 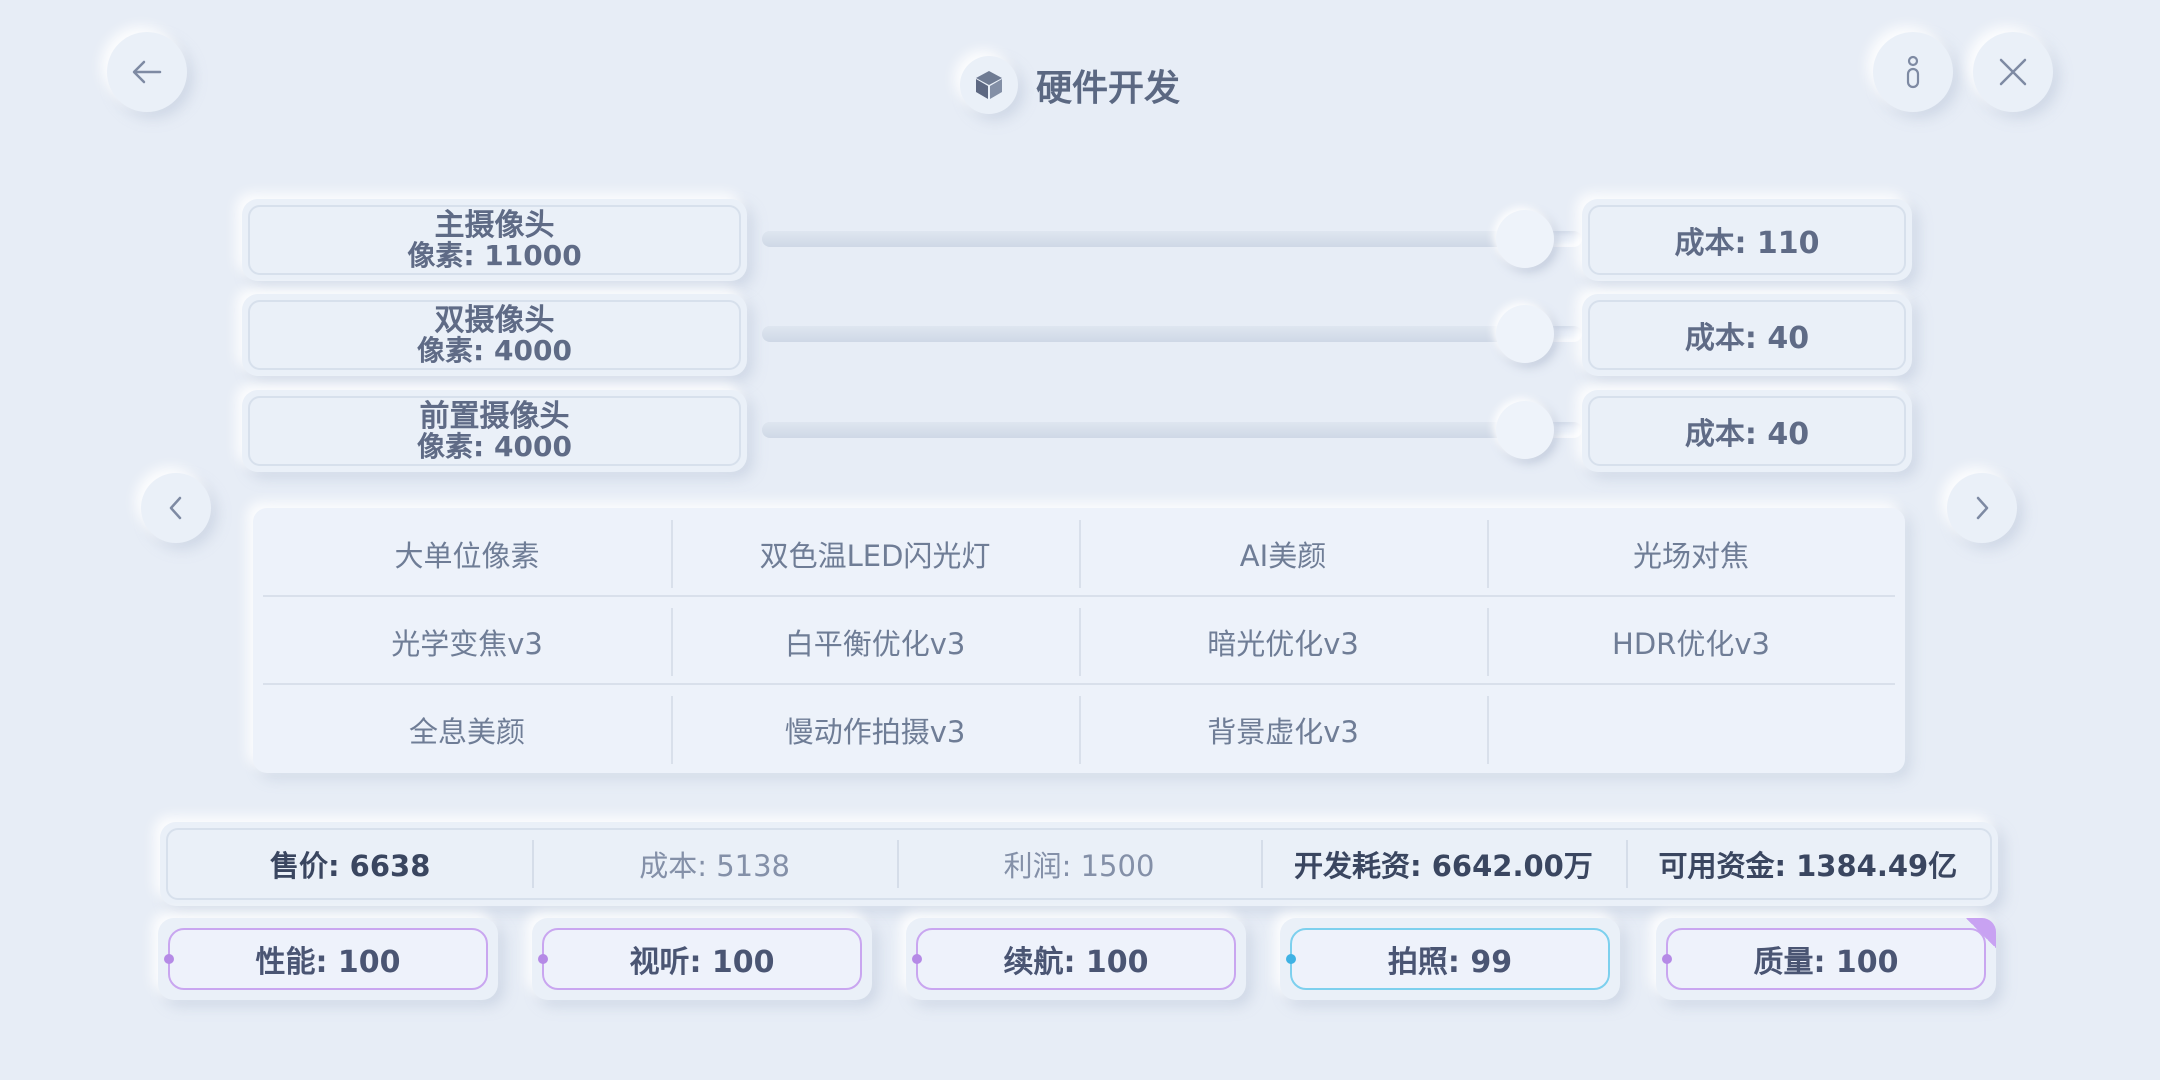 I want to click on feature-item: 双色温LED闪光灯, so click(x=875, y=554).